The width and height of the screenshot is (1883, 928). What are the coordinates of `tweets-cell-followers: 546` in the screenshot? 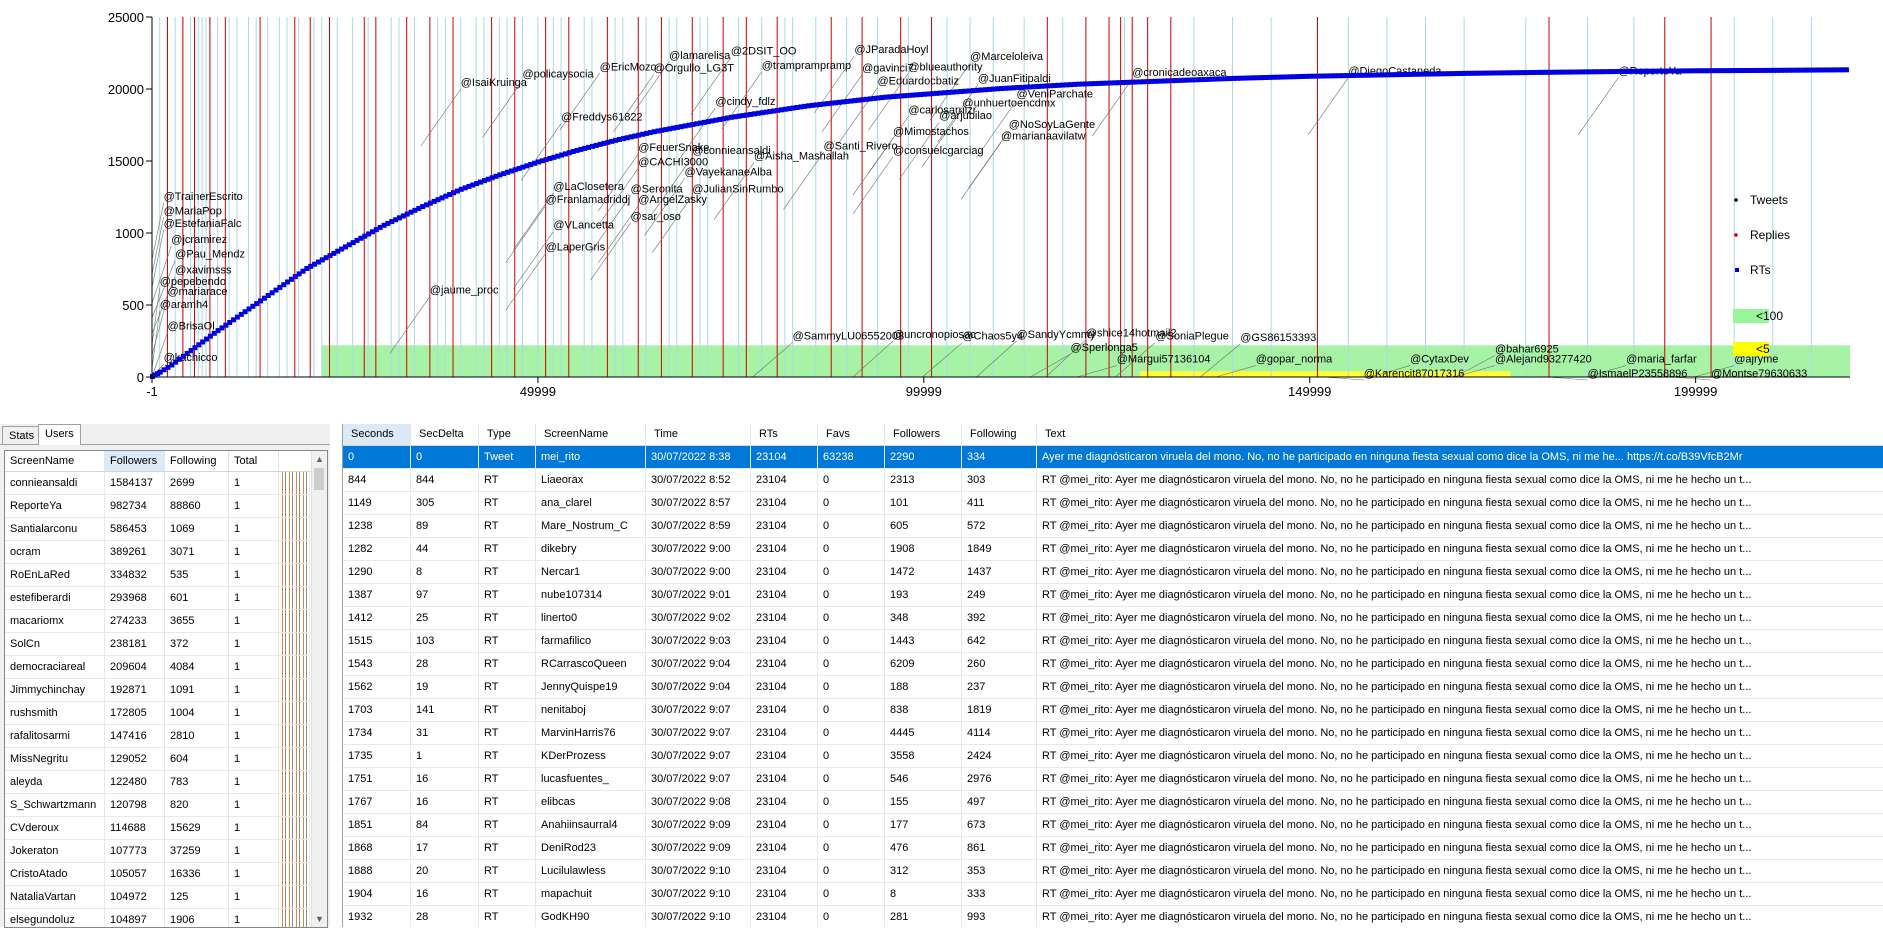 It's located at (923, 779).